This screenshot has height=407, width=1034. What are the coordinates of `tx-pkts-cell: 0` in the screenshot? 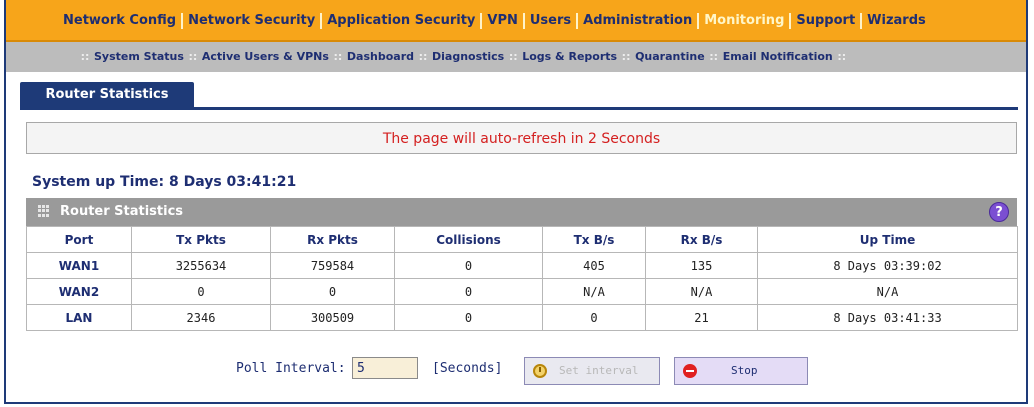 It's located at (201, 291).